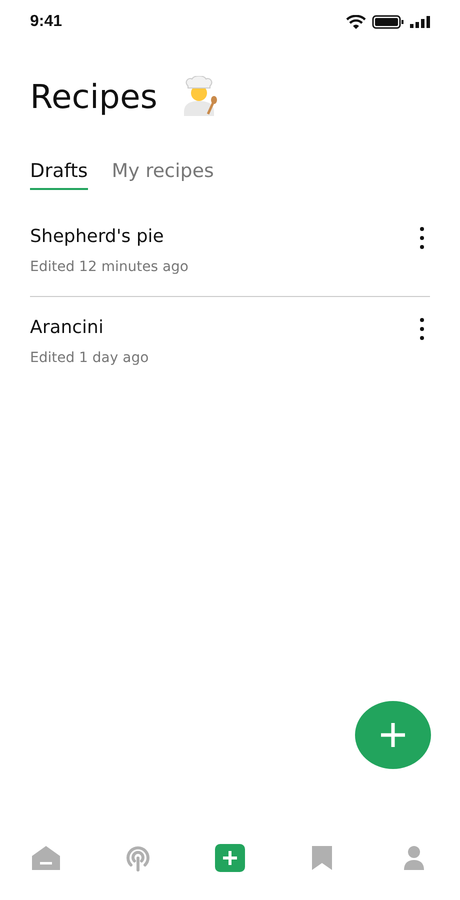 The height and width of the screenshot is (900, 460). What do you see at coordinates (109, 267) in the screenshot?
I see `edited-time: Edited 12 minutes ago` at bounding box center [109, 267].